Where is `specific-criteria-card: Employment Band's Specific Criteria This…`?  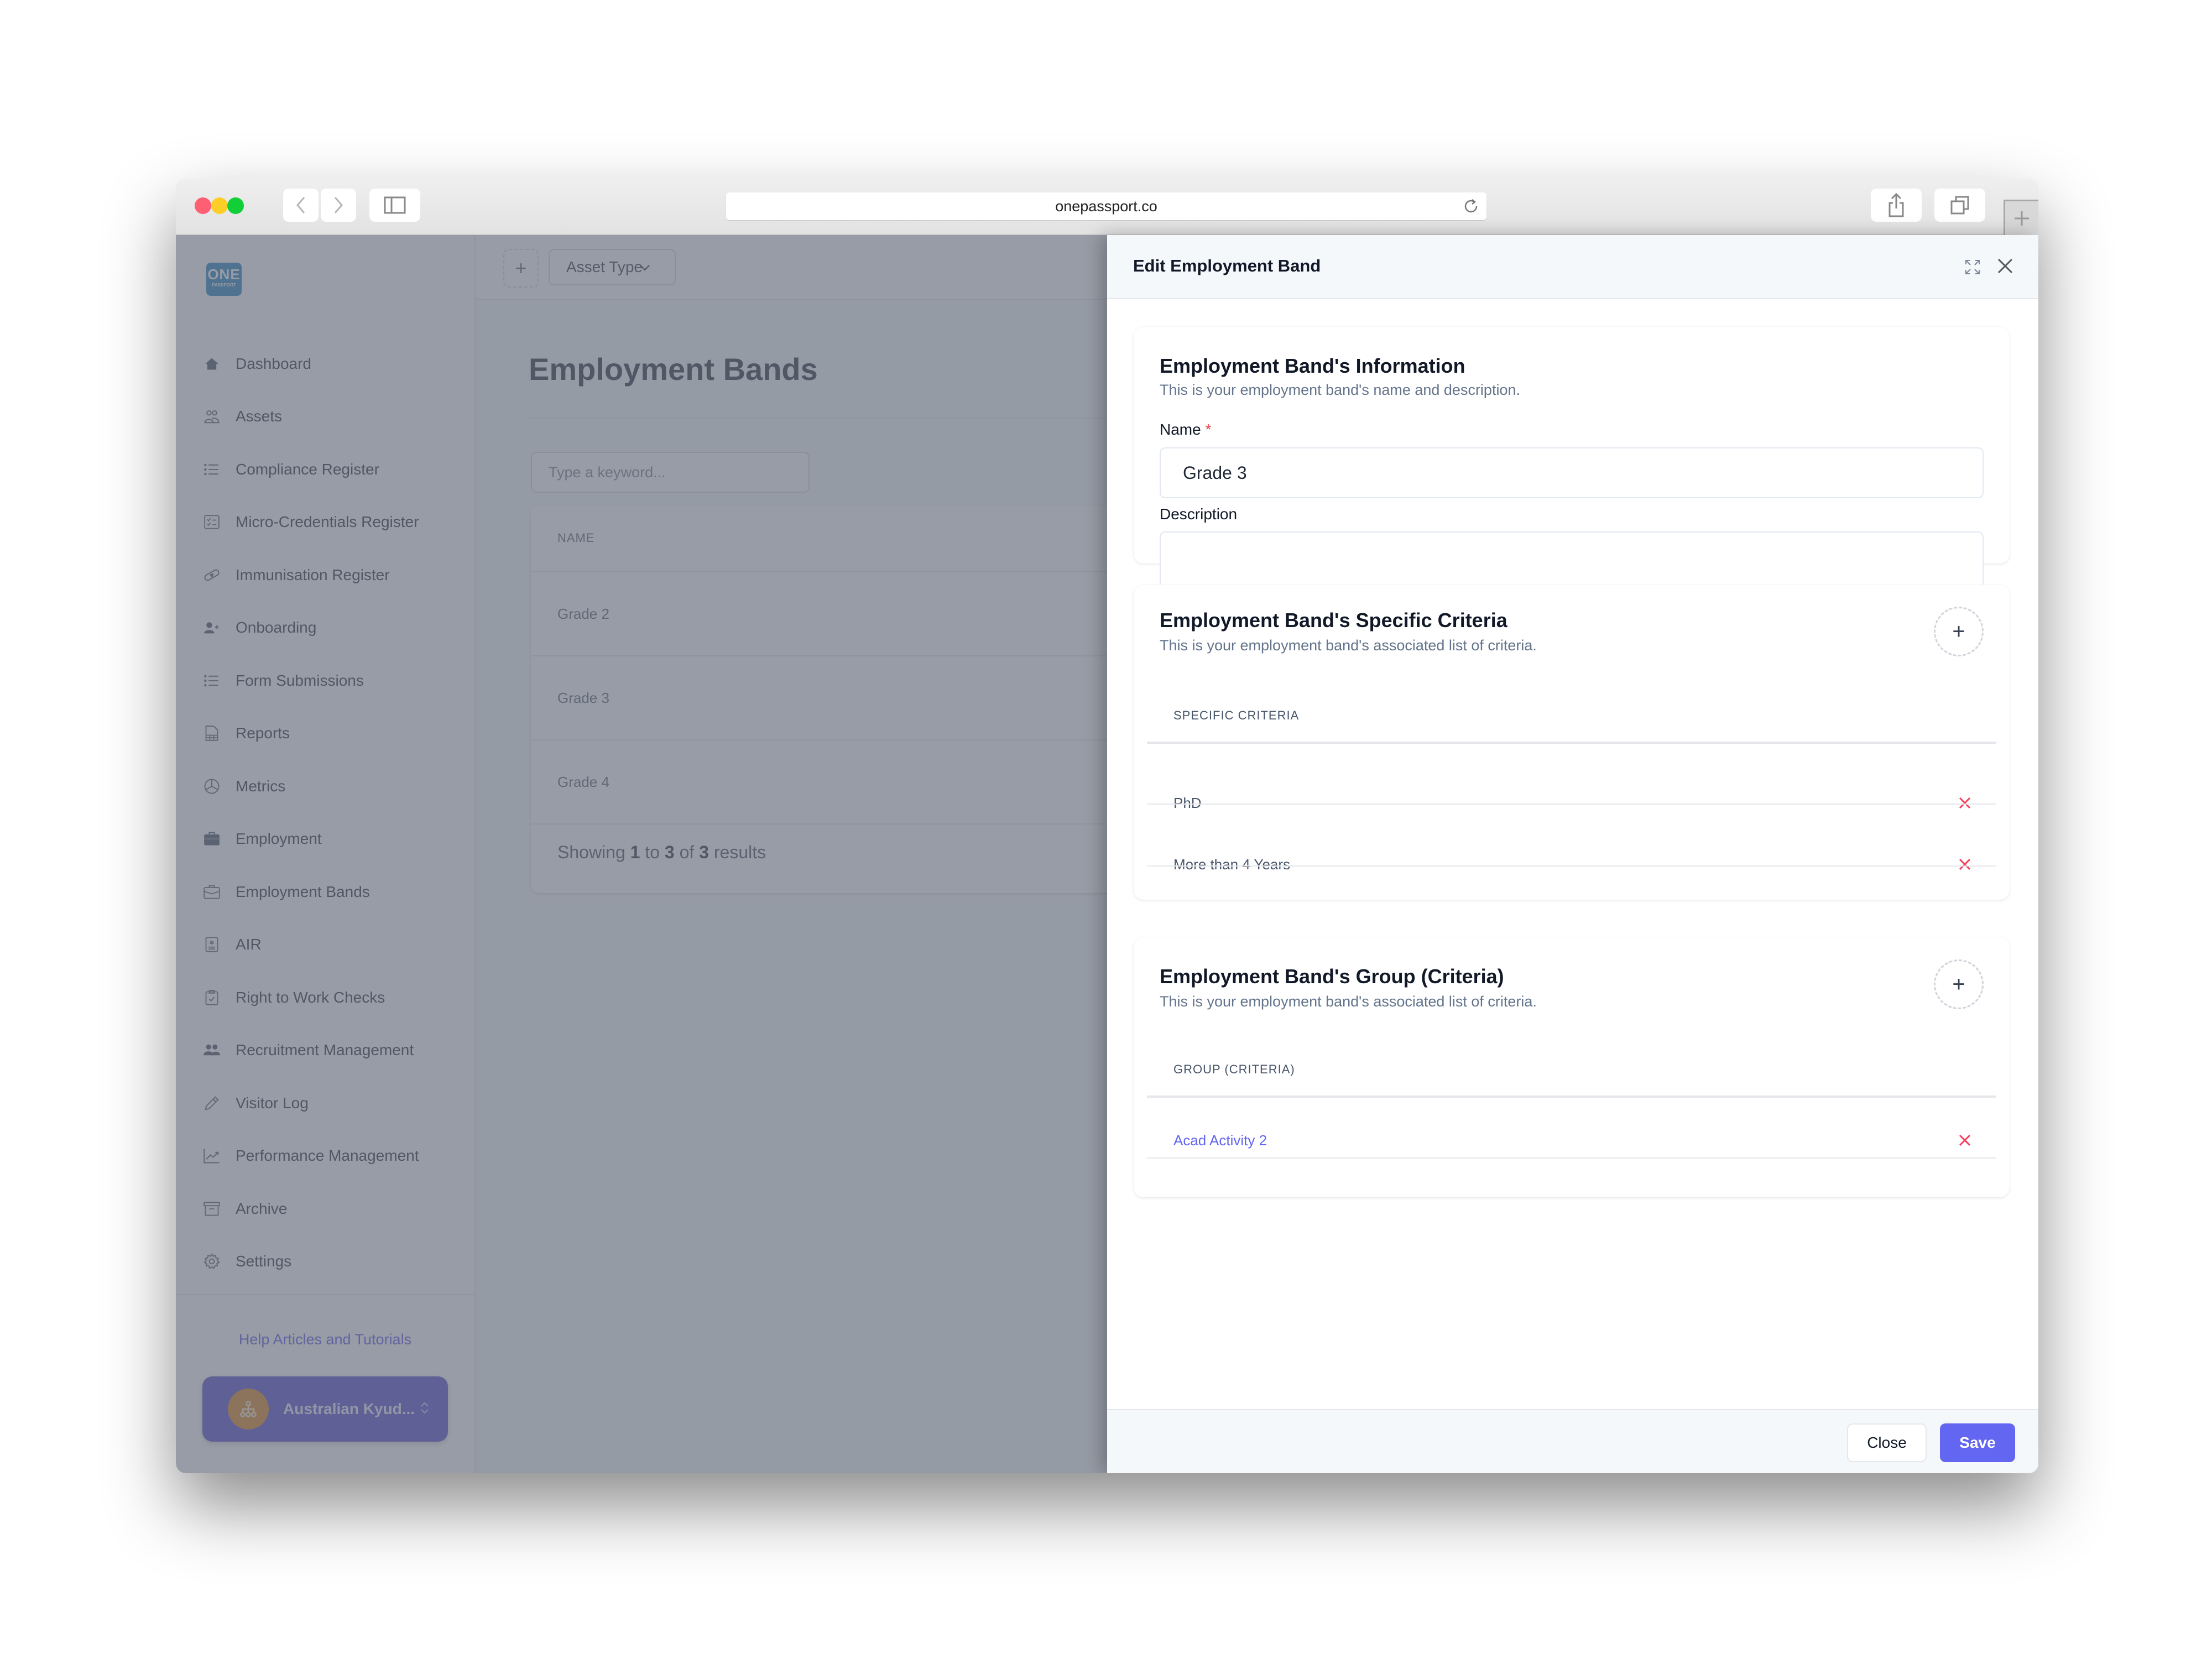 specific-criteria-card: Employment Band's Specific Criteria This… is located at coordinates (1572, 743).